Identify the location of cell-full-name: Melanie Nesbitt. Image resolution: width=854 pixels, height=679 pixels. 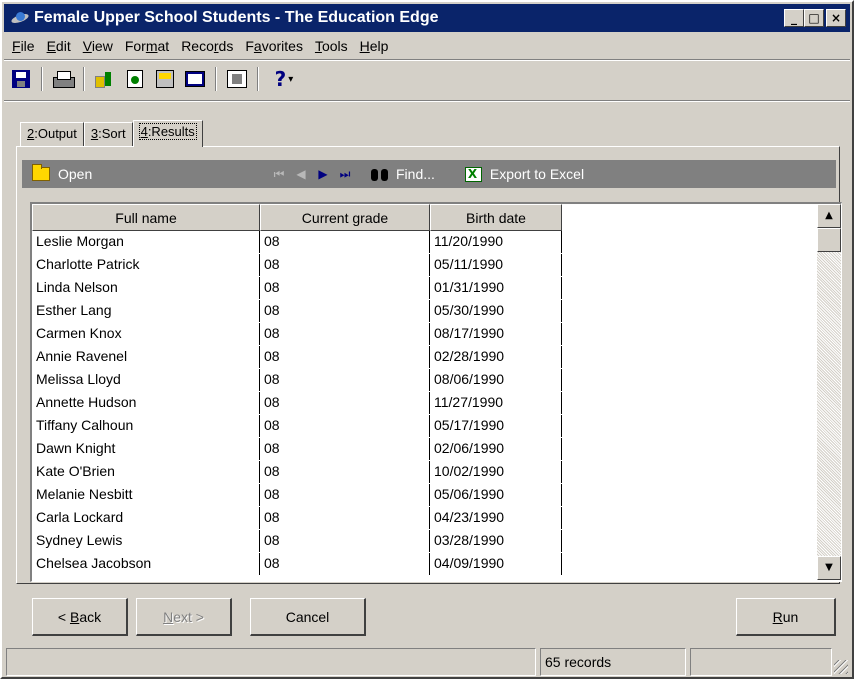
(146, 495).